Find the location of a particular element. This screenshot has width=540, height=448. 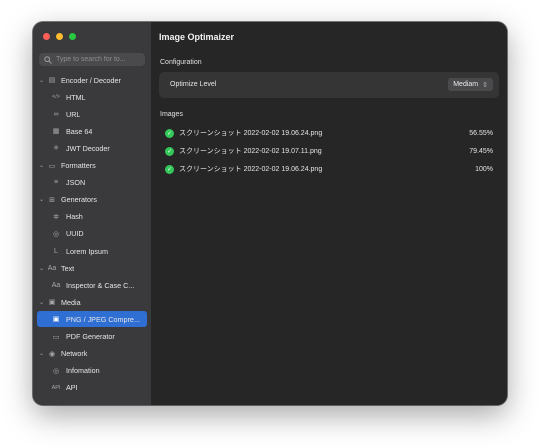

sidebar-group-text: ⌄ Aa Text is located at coordinates (92, 268).